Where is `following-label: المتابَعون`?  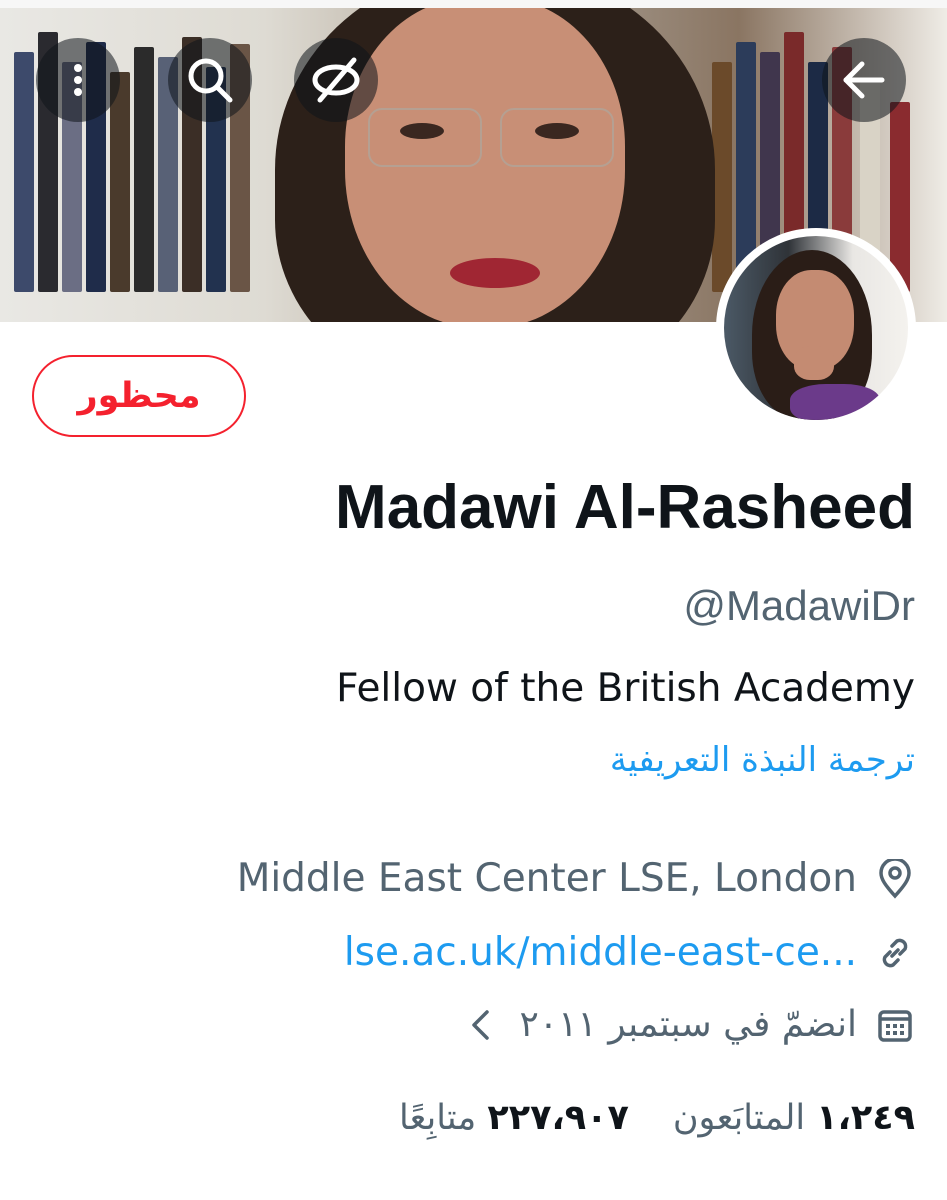
following-label: المتابَعون is located at coordinates (739, 1118).